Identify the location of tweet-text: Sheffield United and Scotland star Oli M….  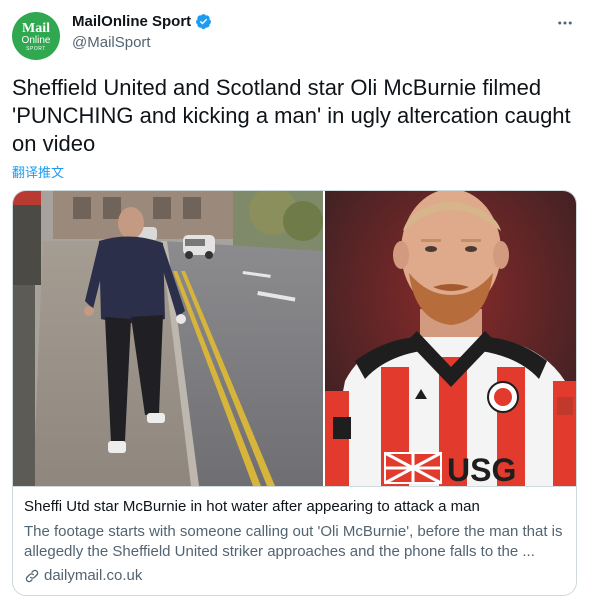
(291, 115).